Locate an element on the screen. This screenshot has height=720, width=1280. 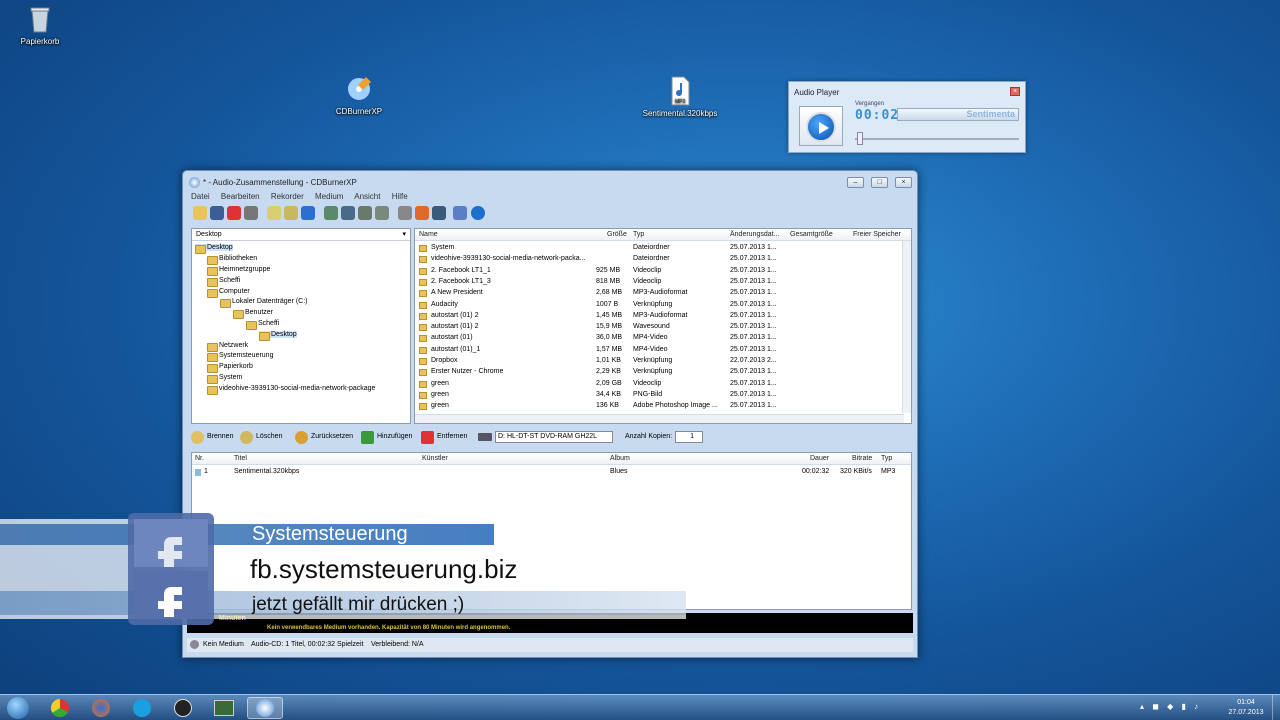
col-bitrate: Bitrate is located at coordinates (862, 458).